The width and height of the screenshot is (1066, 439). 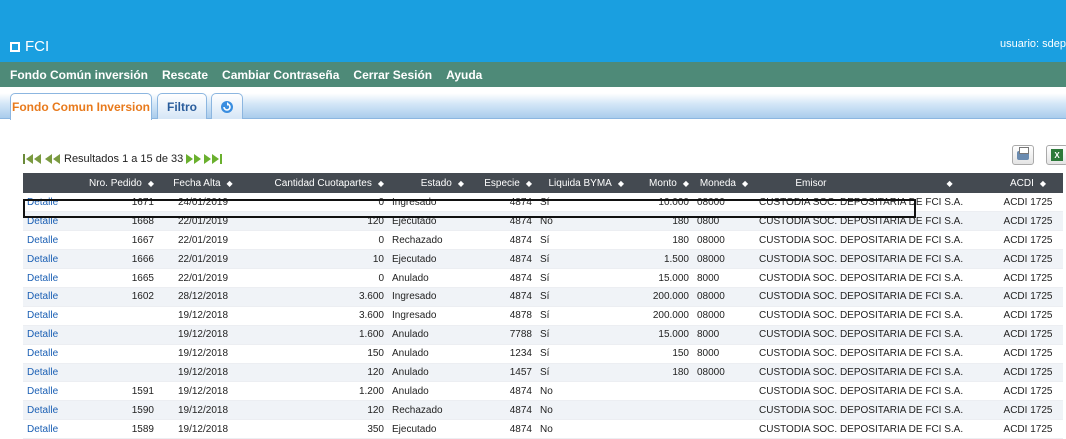 What do you see at coordinates (203, 203) in the screenshot?
I see `cell-fecha-alta: 24/01/2019` at bounding box center [203, 203].